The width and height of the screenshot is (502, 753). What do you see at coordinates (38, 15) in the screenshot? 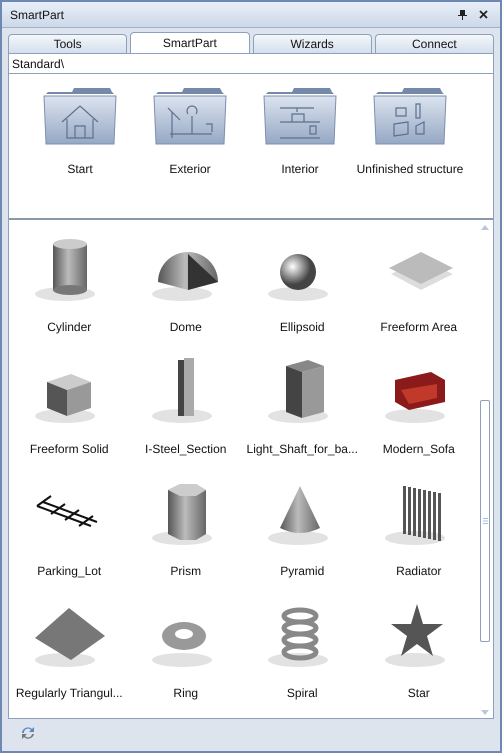
I see `window-title: SmartPart` at bounding box center [38, 15].